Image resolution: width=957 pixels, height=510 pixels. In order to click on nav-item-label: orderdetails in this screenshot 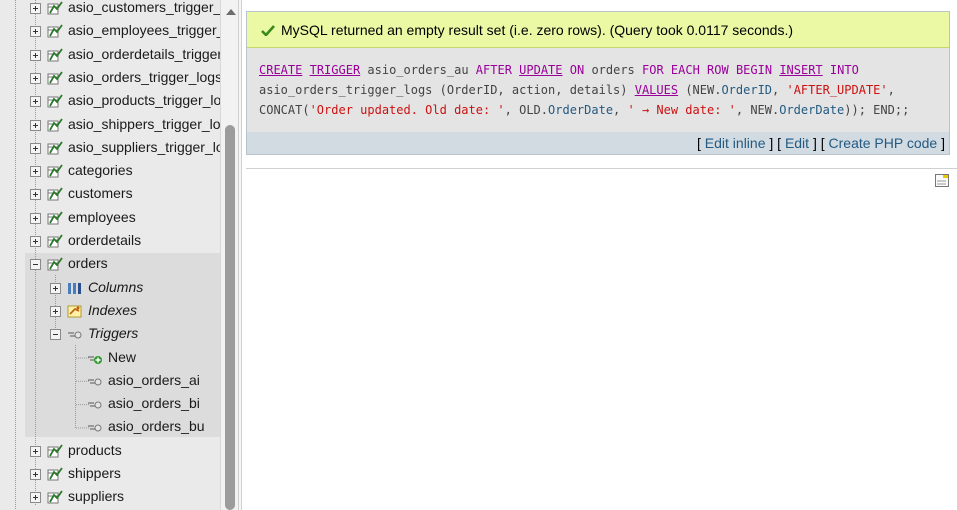, I will do `click(105, 240)`.